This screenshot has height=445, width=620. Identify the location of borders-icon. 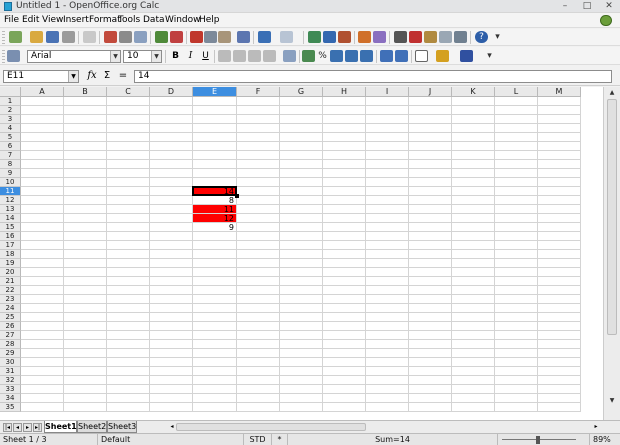
(421, 56).